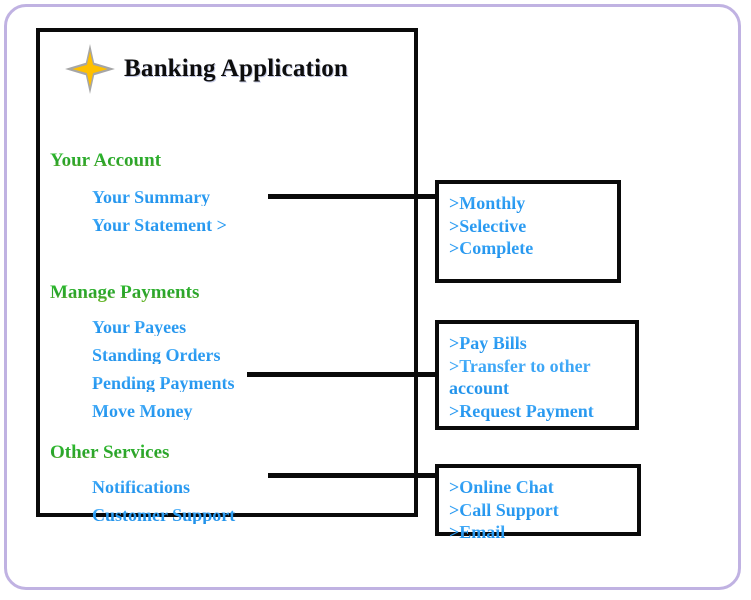 Image resolution: width=751 pixels, height=600 pixels. I want to click on menu-item-your-payees: Your Payees, so click(253, 327).